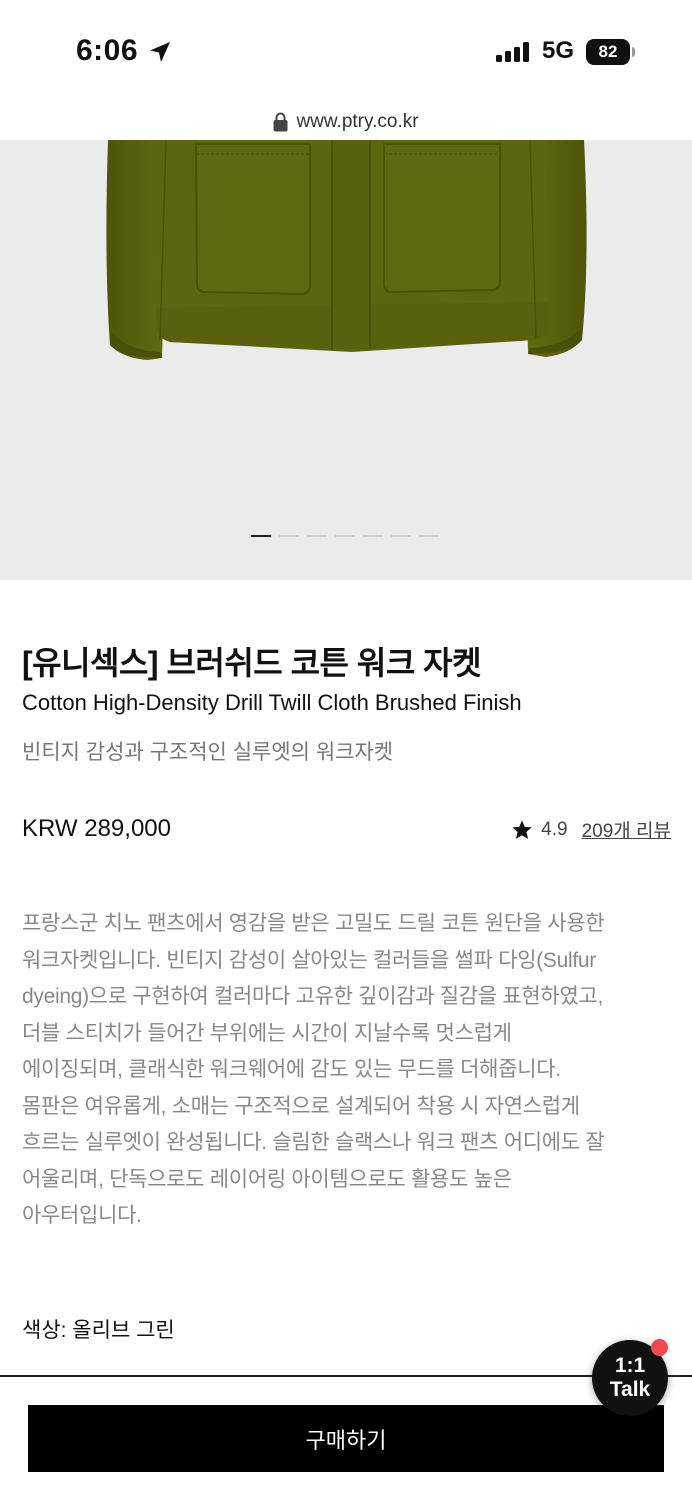 The height and width of the screenshot is (1500, 692). What do you see at coordinates (512, 52) in the screenshot?
I see `cellular-signal-icon` at bounding box center [512, 52].